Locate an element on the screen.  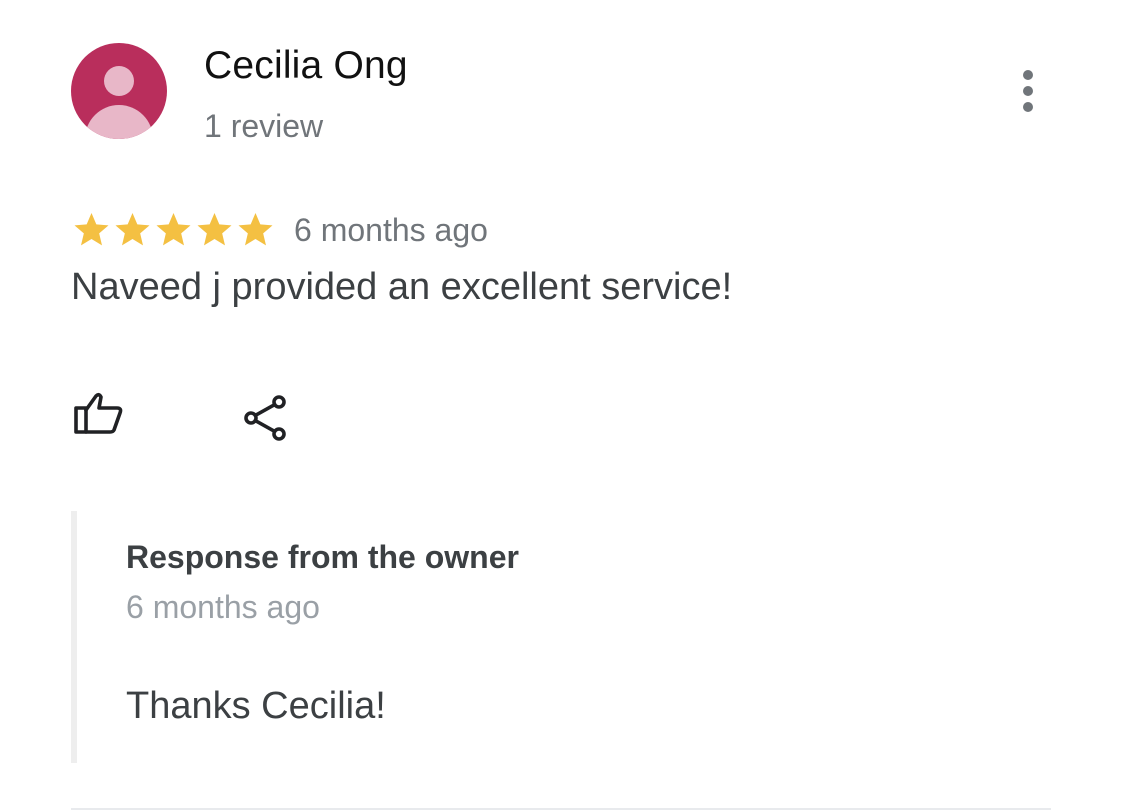
owner-response-date: 6 months ago is located at coordinates (223, 607).